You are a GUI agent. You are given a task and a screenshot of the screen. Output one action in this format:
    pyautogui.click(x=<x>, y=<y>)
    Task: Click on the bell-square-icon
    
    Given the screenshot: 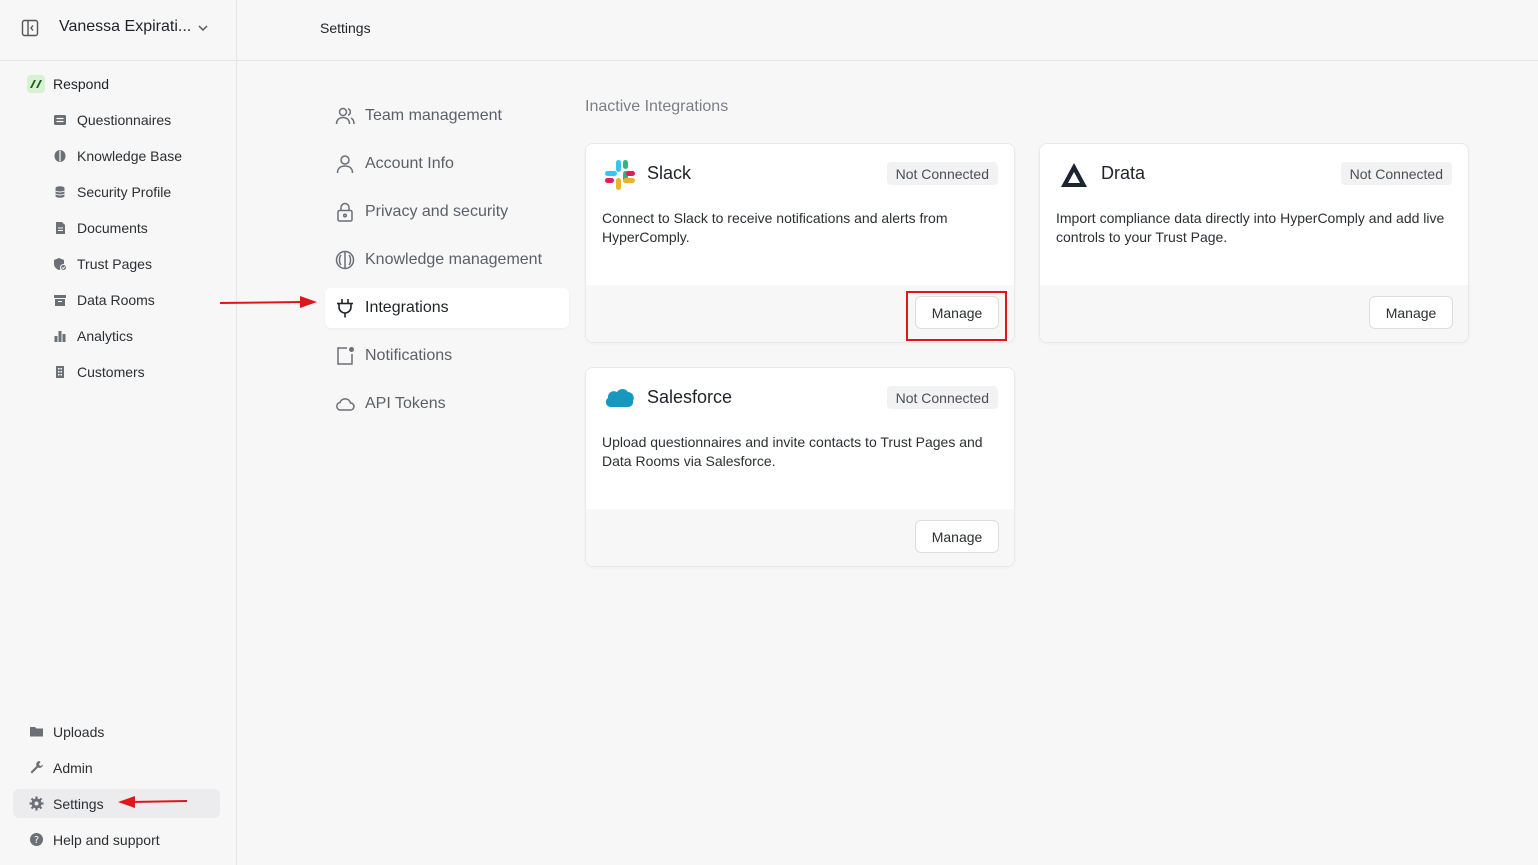 What is the action you would take?
    pyautogui.click(x=345, y=356)
    